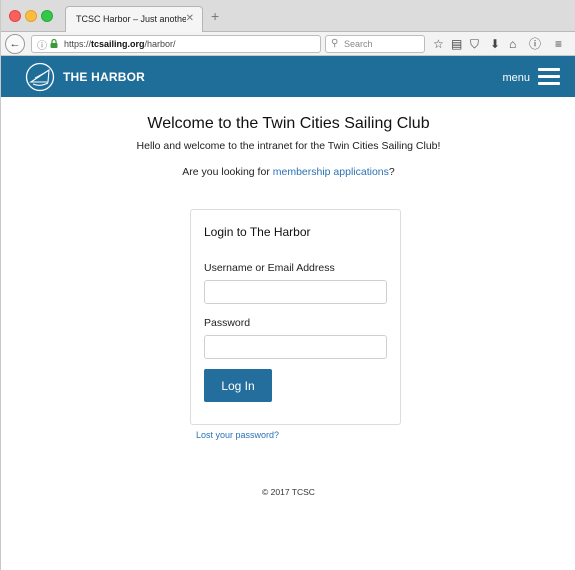 The width and height of the screenshot is (575, 570). Describe the element at coordinates (375, 44) in the screenshot. I see `search-input: ⚲ Search` at that location.